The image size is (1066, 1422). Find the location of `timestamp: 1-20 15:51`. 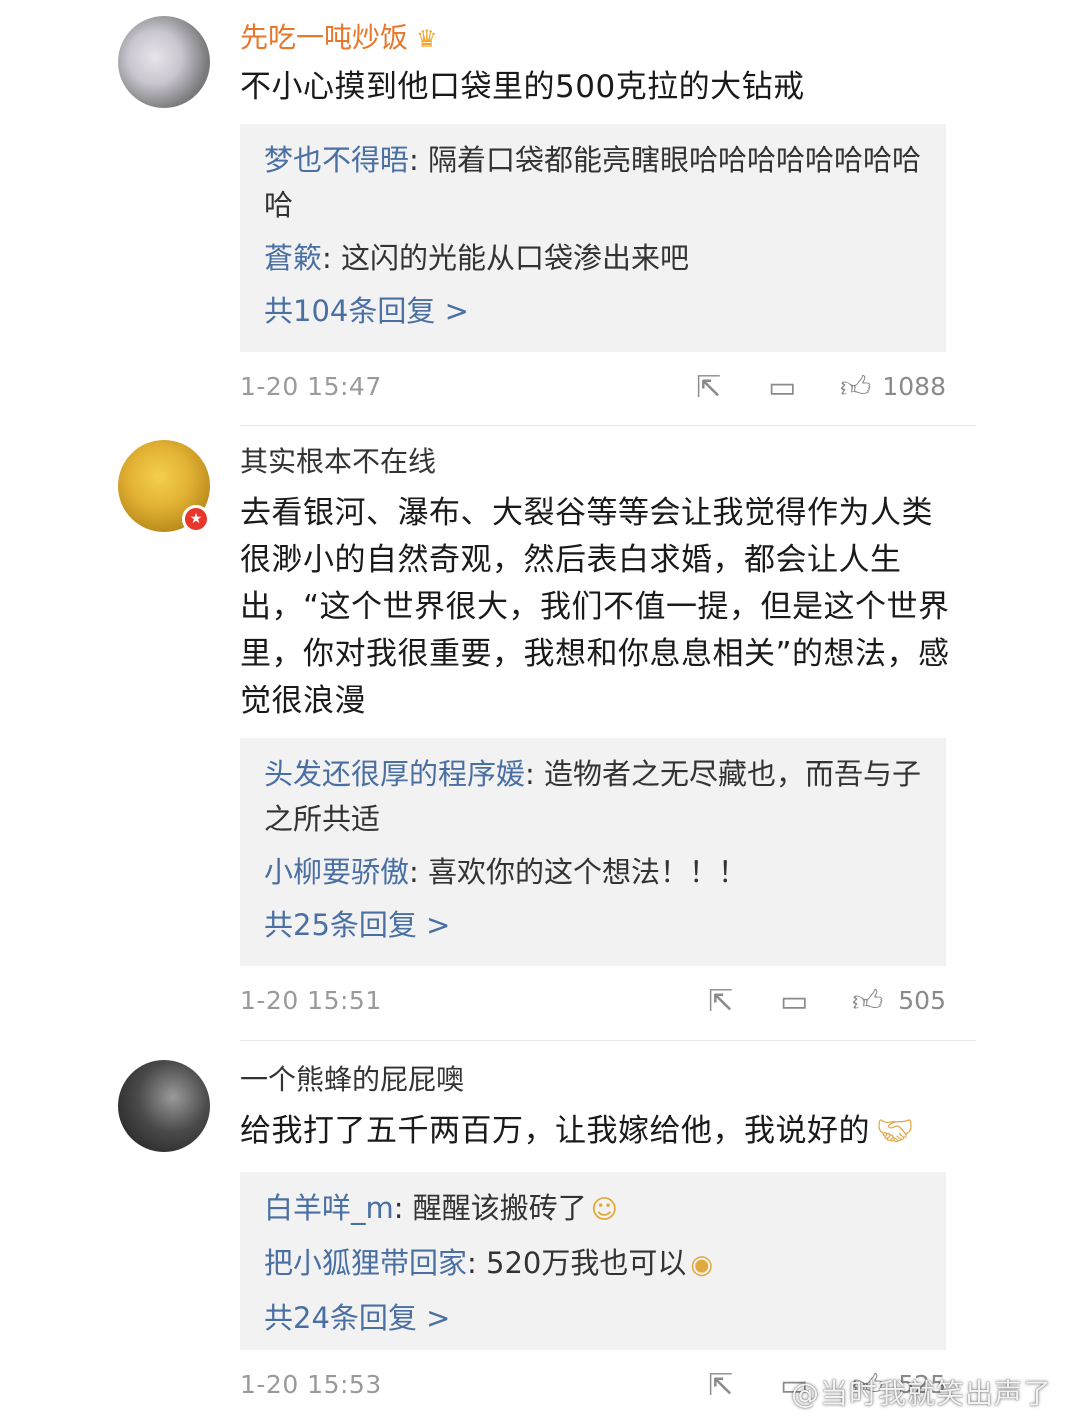

timestamp: 1-20 15:51 is located at coordinates (311, 1000).